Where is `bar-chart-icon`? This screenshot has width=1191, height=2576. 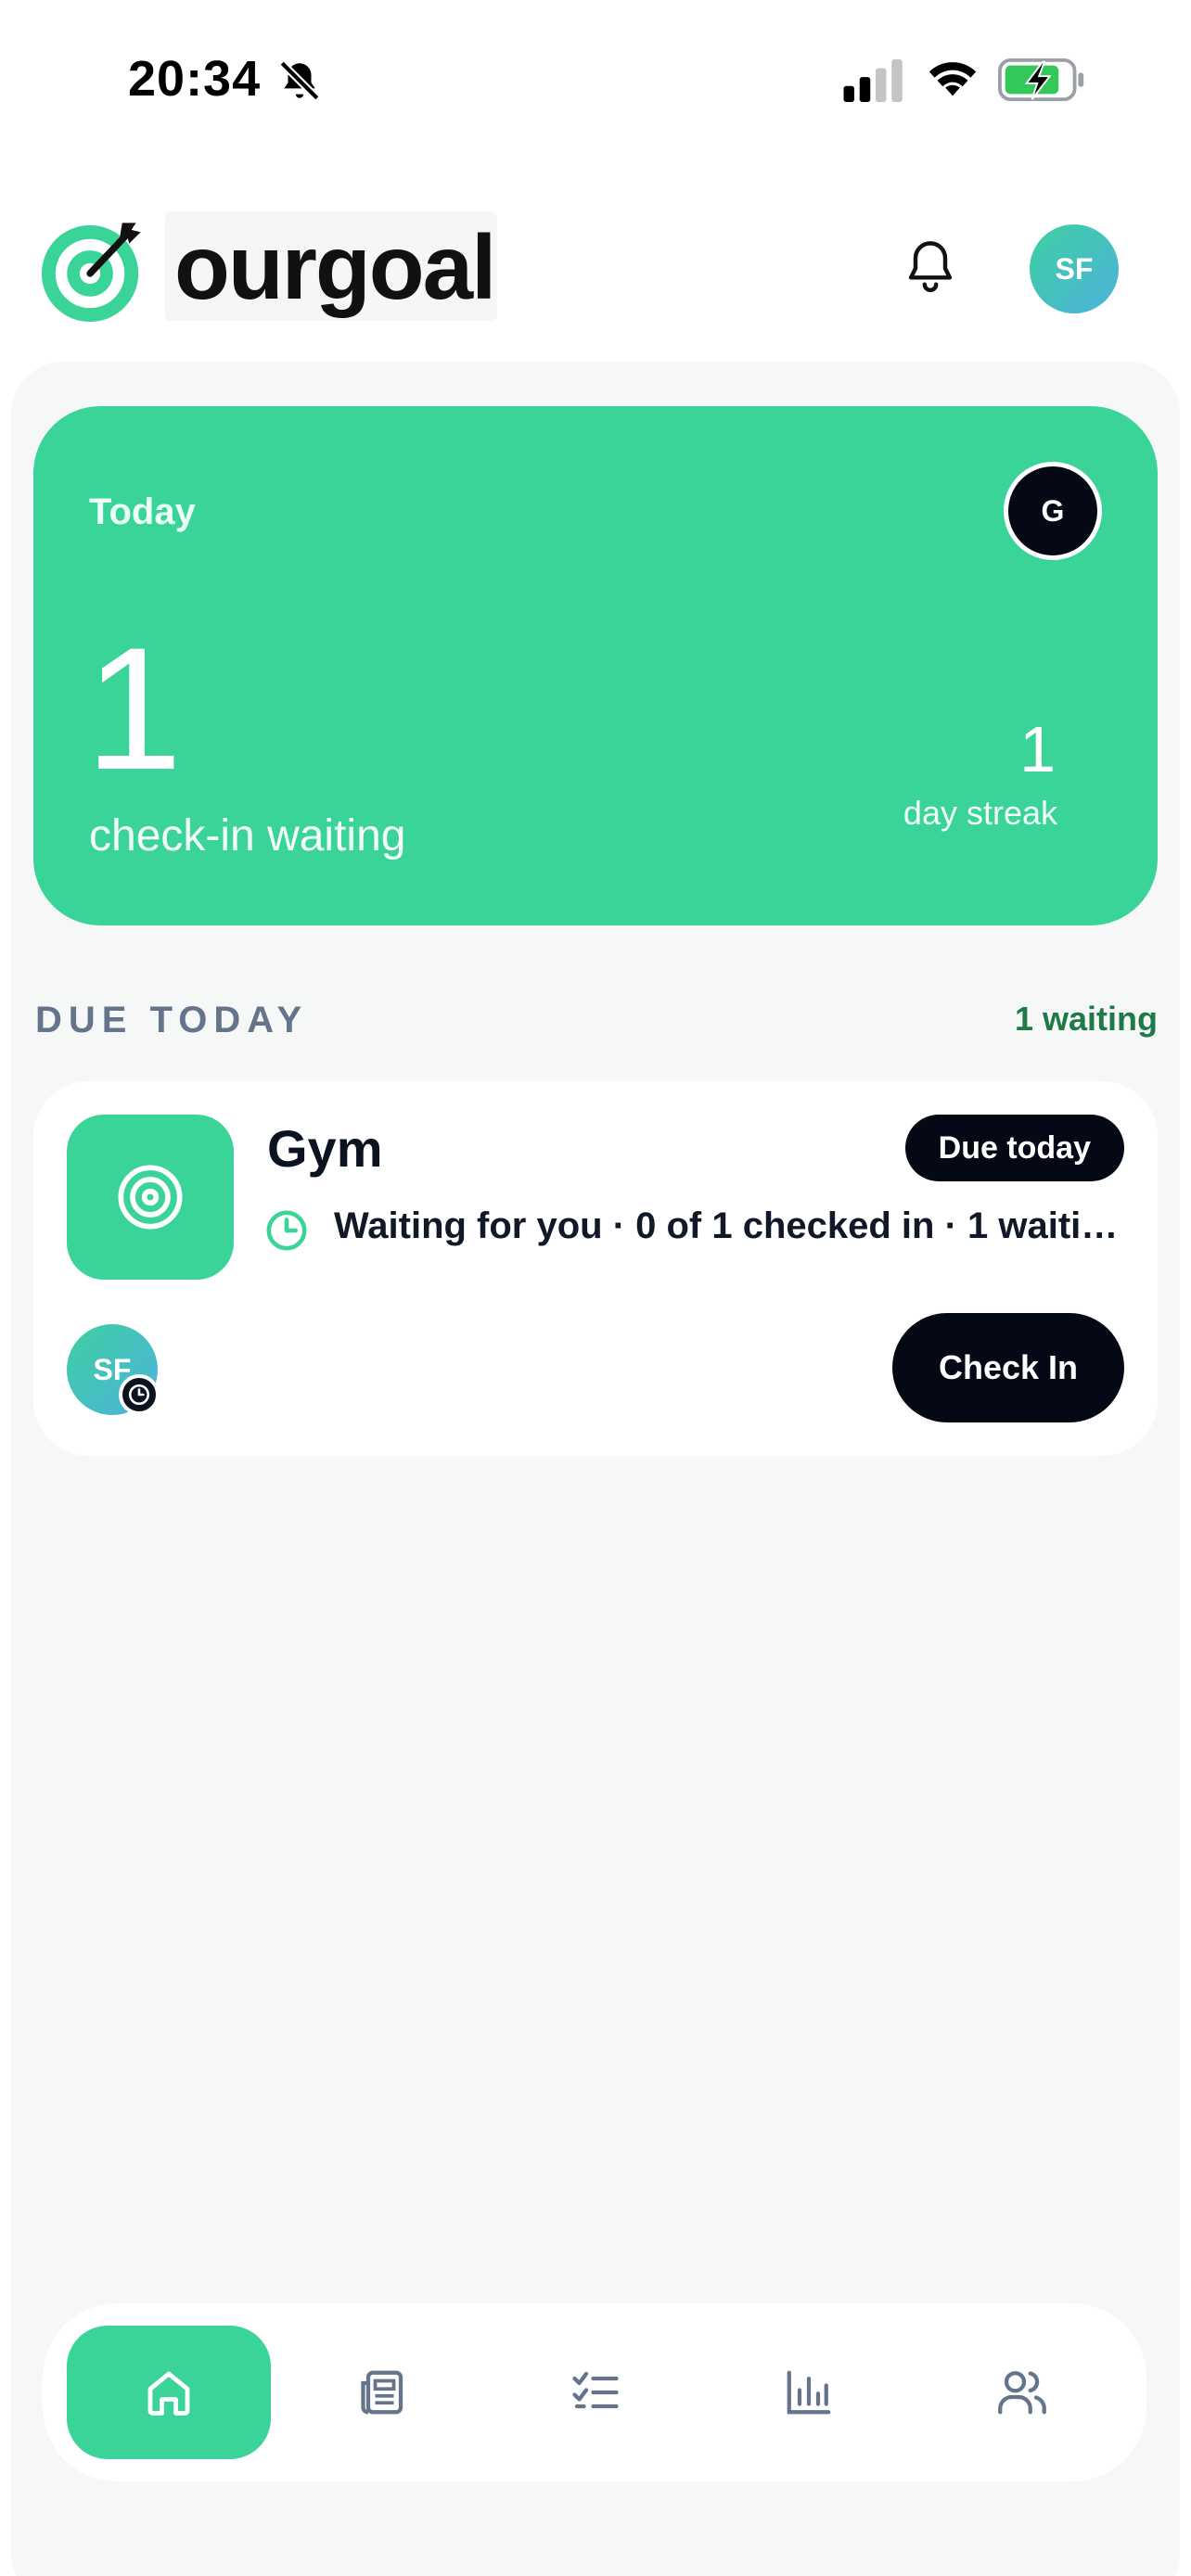 bar-chart-icon is located at coordinates (809, 2393).